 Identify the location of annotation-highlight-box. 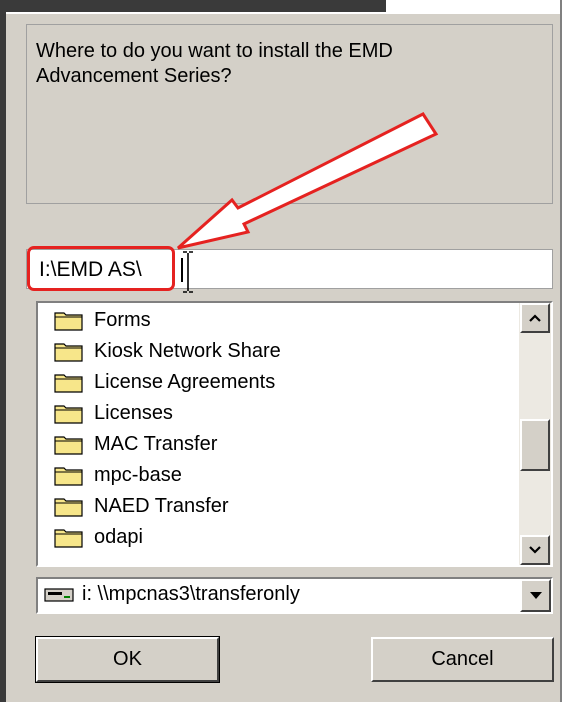
(101, 268).